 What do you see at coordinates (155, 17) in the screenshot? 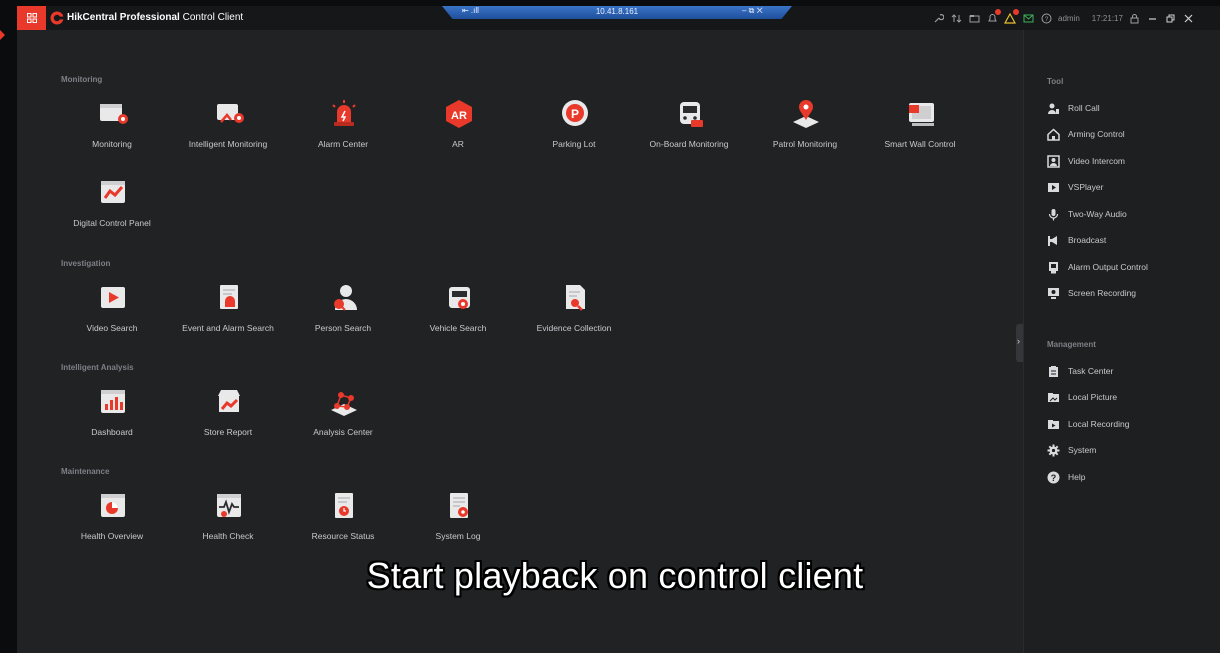
I see `app-title: HikCentral Professional Control Client` at bounding box center [155, 17].